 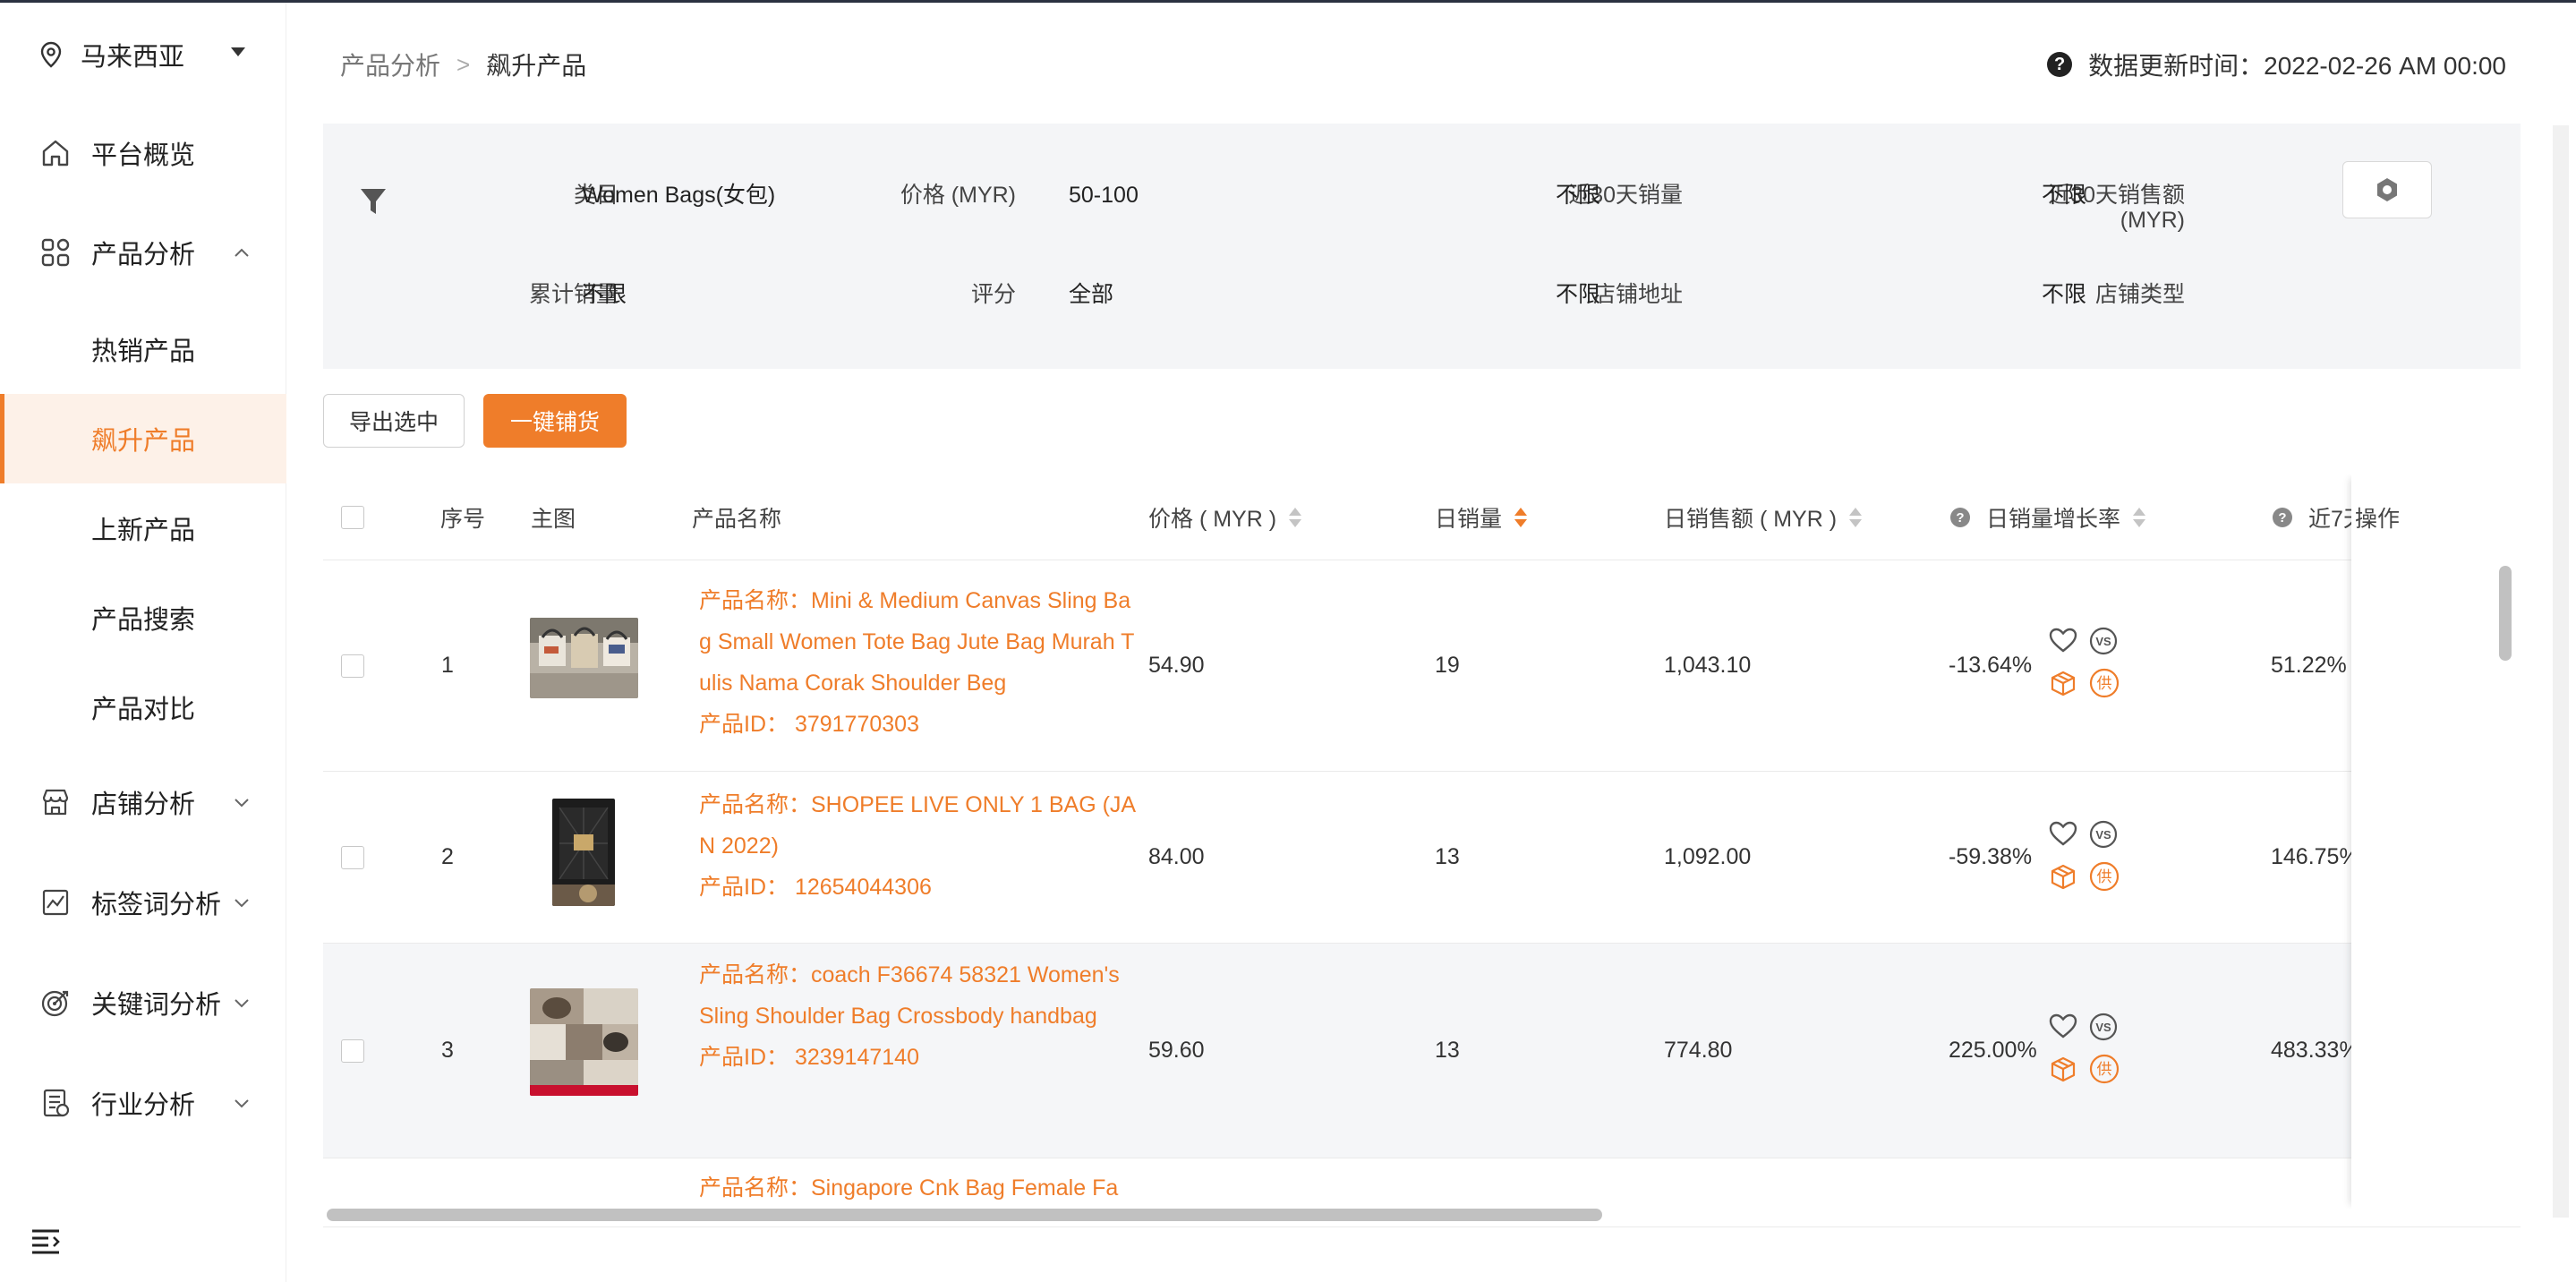 I want to click on row-ops: VS 供, so click(x=2088, y=856).